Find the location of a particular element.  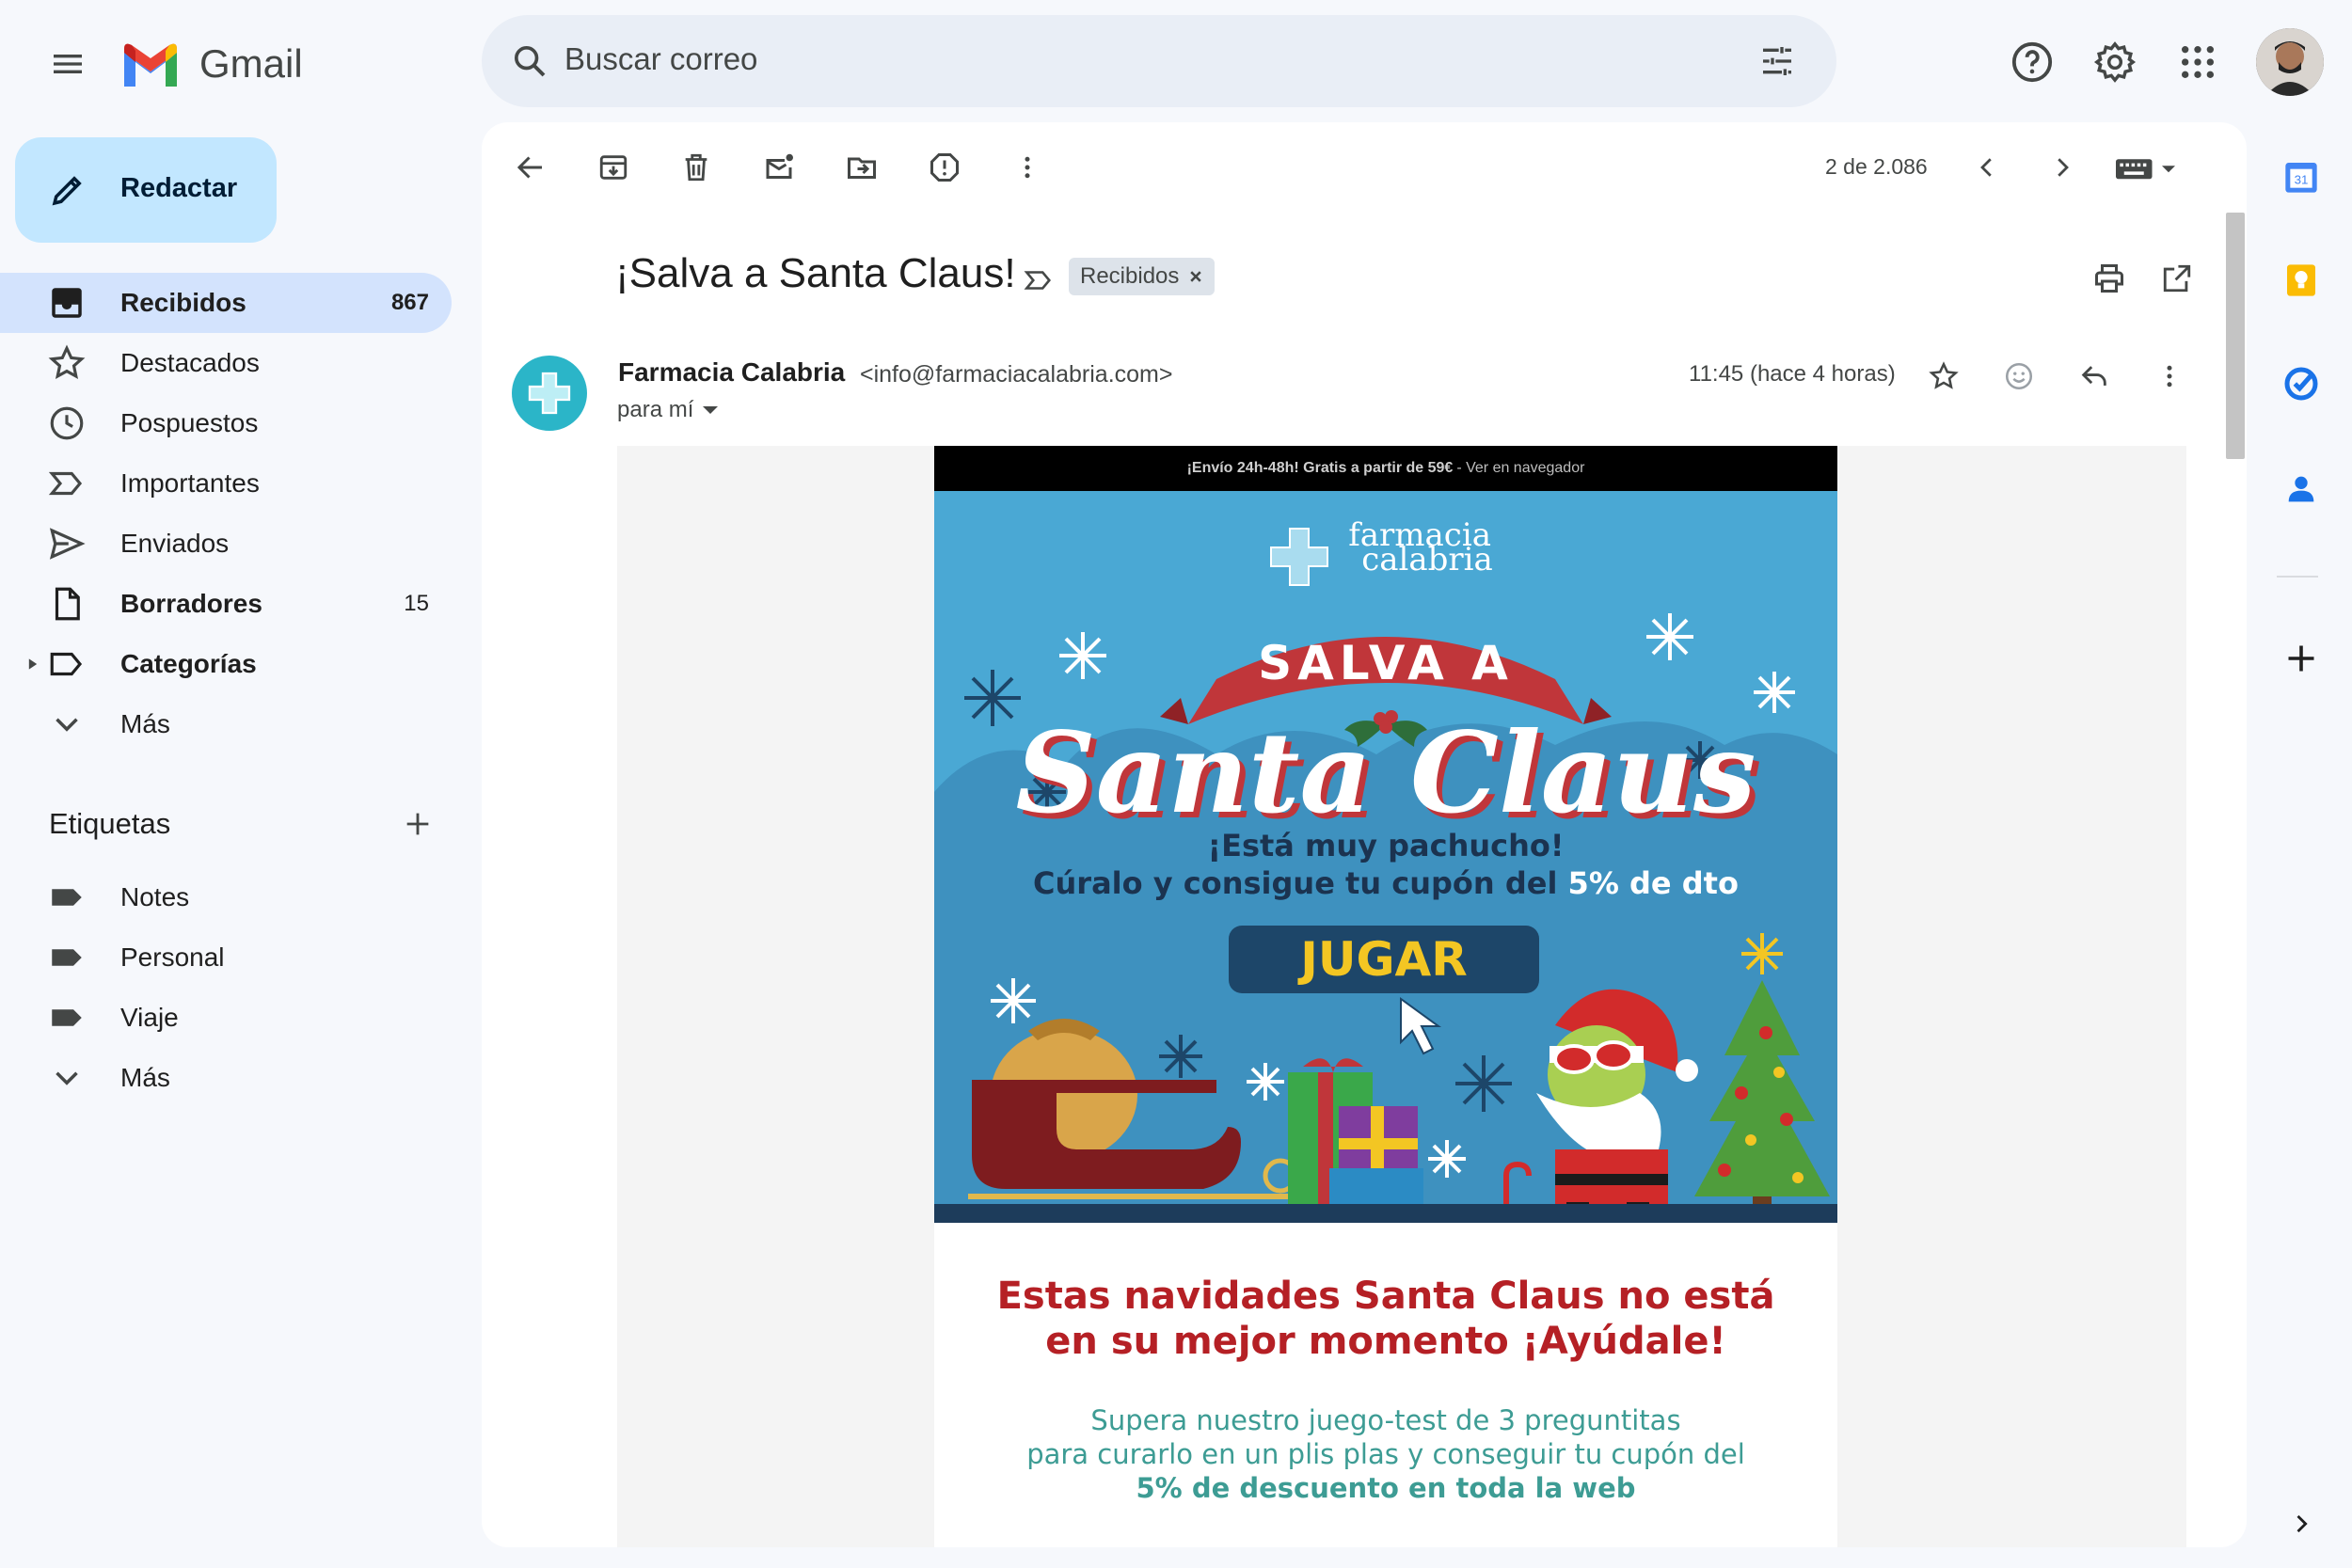

back-button is located at coordinates (530, 167).